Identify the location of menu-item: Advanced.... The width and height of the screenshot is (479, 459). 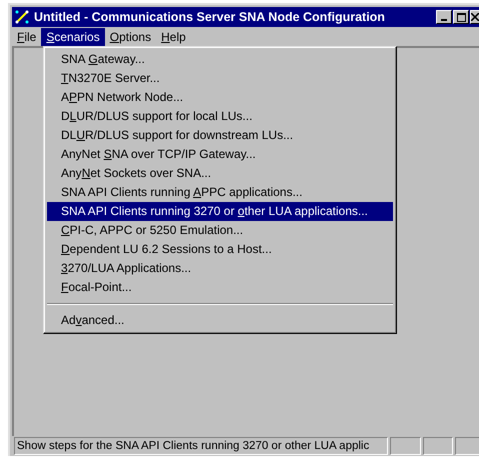
(220, 320).